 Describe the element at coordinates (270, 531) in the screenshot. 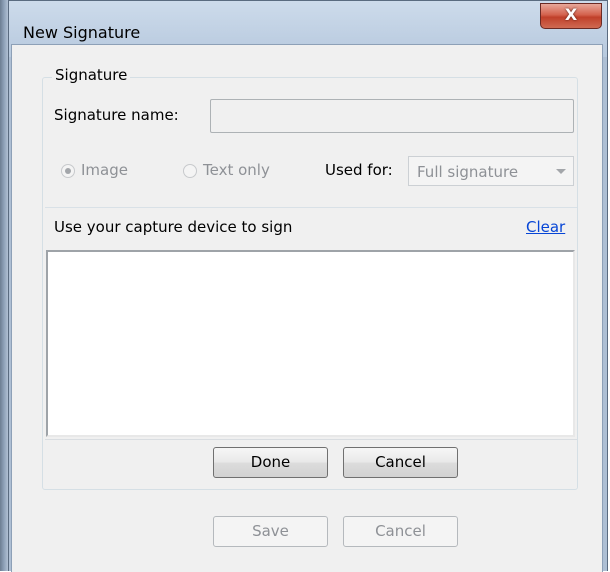

I see `save-button: Save` at that location.